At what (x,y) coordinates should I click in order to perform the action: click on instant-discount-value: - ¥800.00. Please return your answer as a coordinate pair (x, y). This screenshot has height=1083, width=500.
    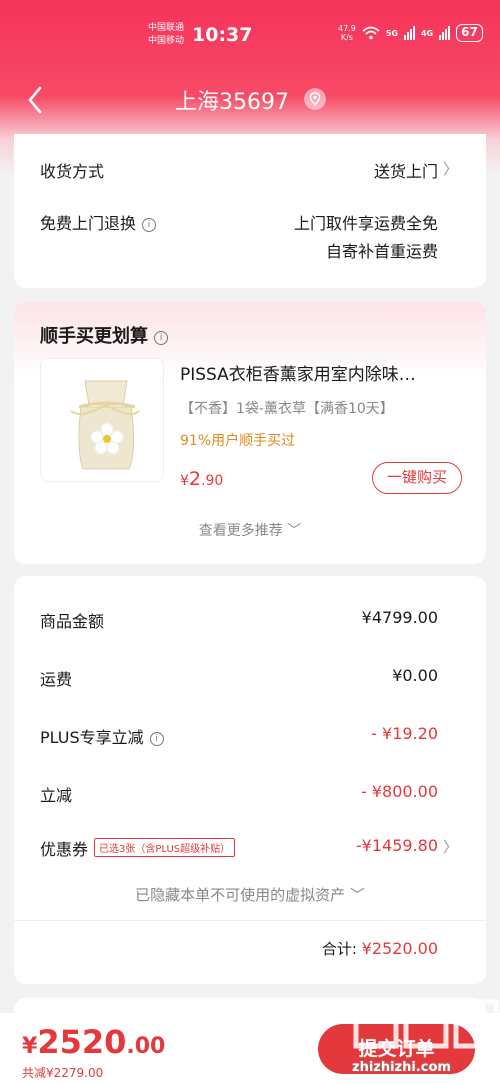
    Looking at the image, I should click on (399, 791).